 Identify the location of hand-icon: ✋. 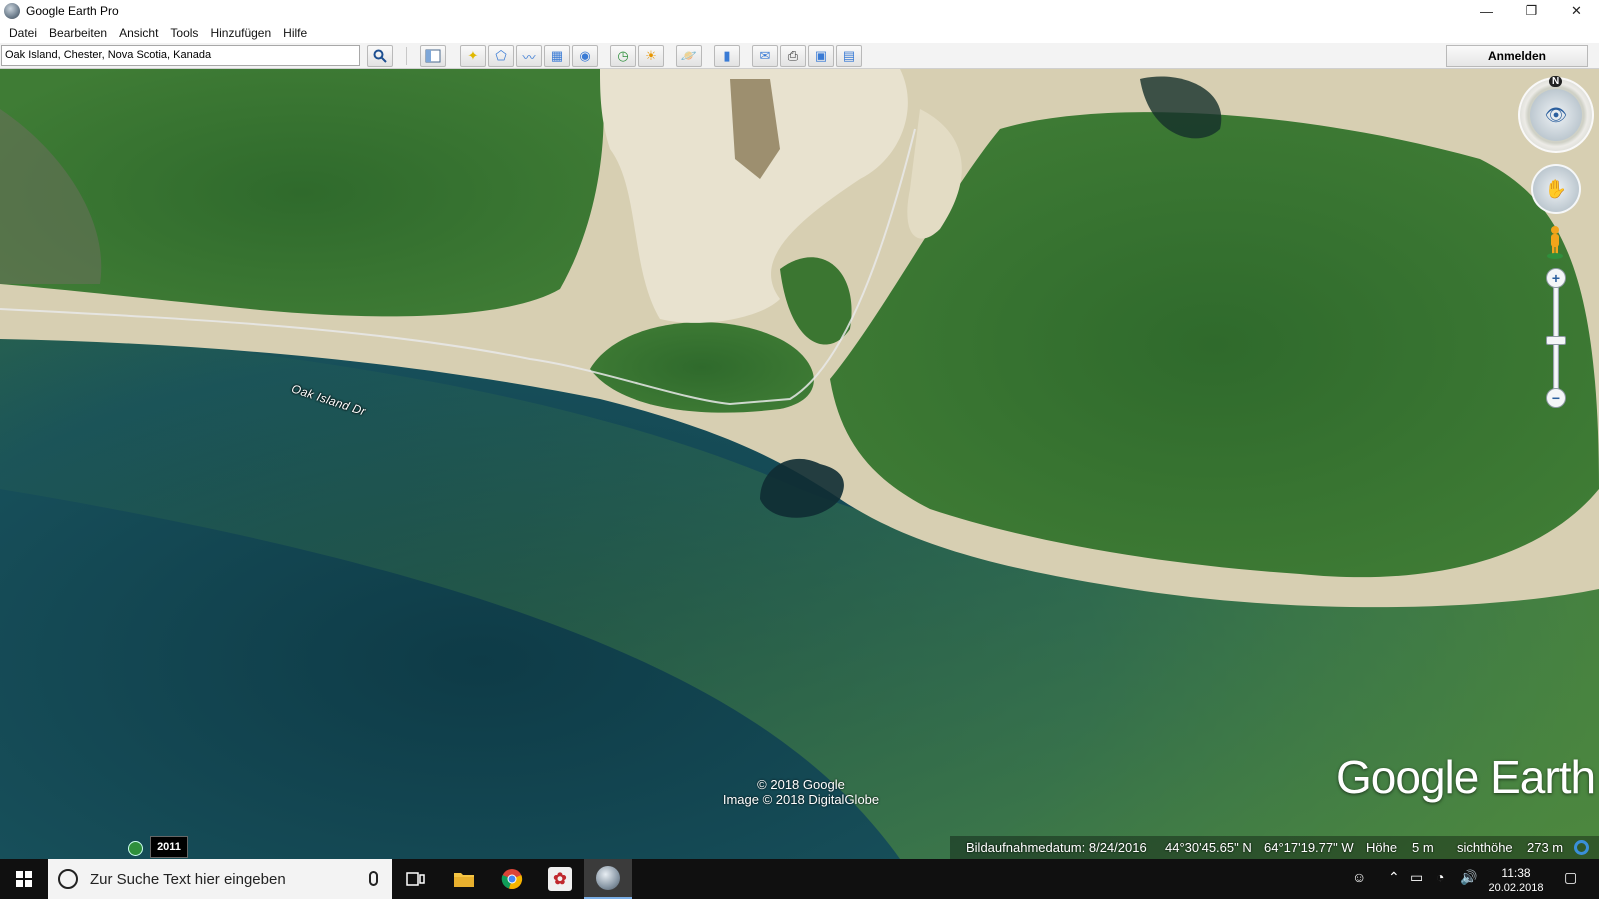
(1556, 188).